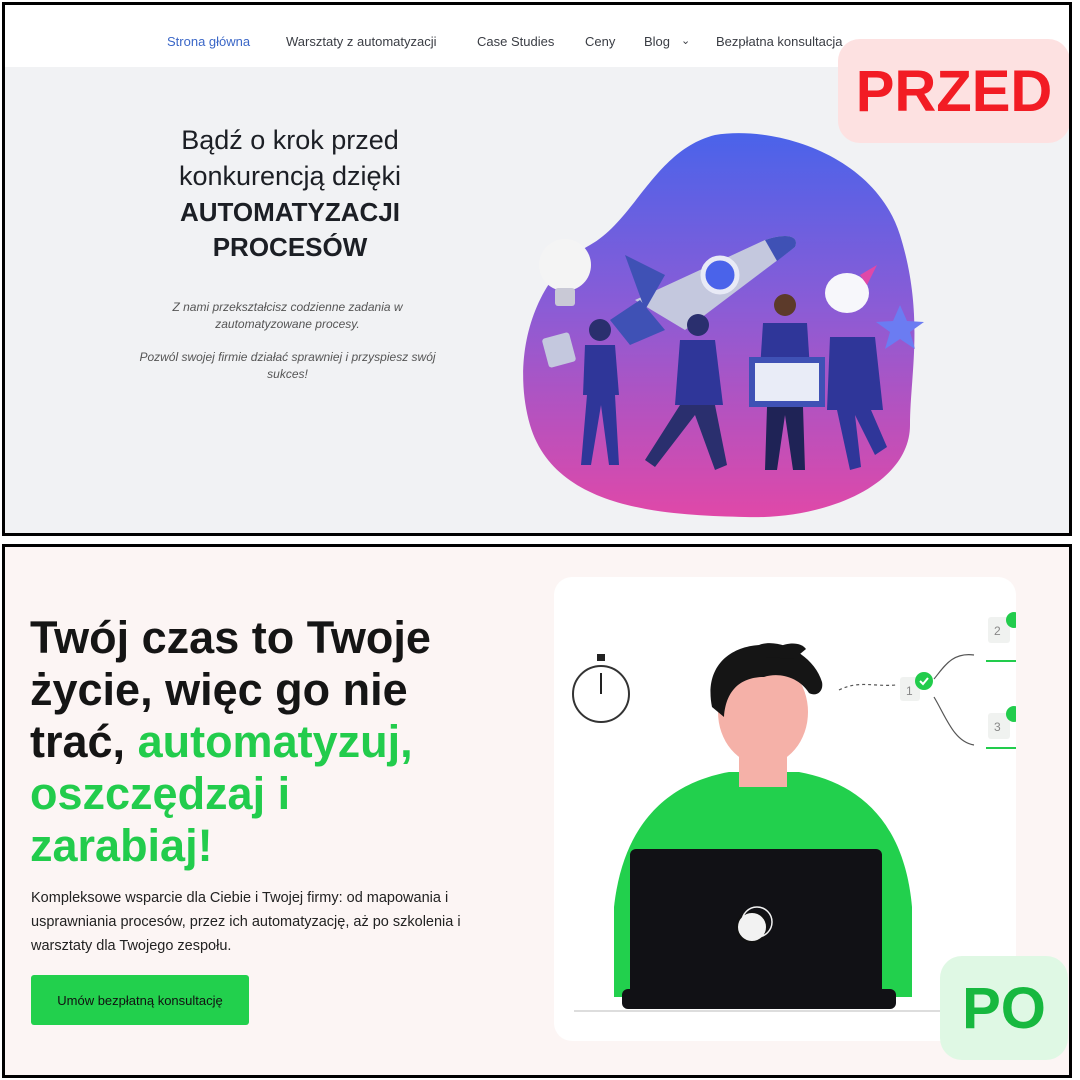 The image size is (1080, 1080). I want to click on chevron-down-icon: ⌄, so click(685, 40).